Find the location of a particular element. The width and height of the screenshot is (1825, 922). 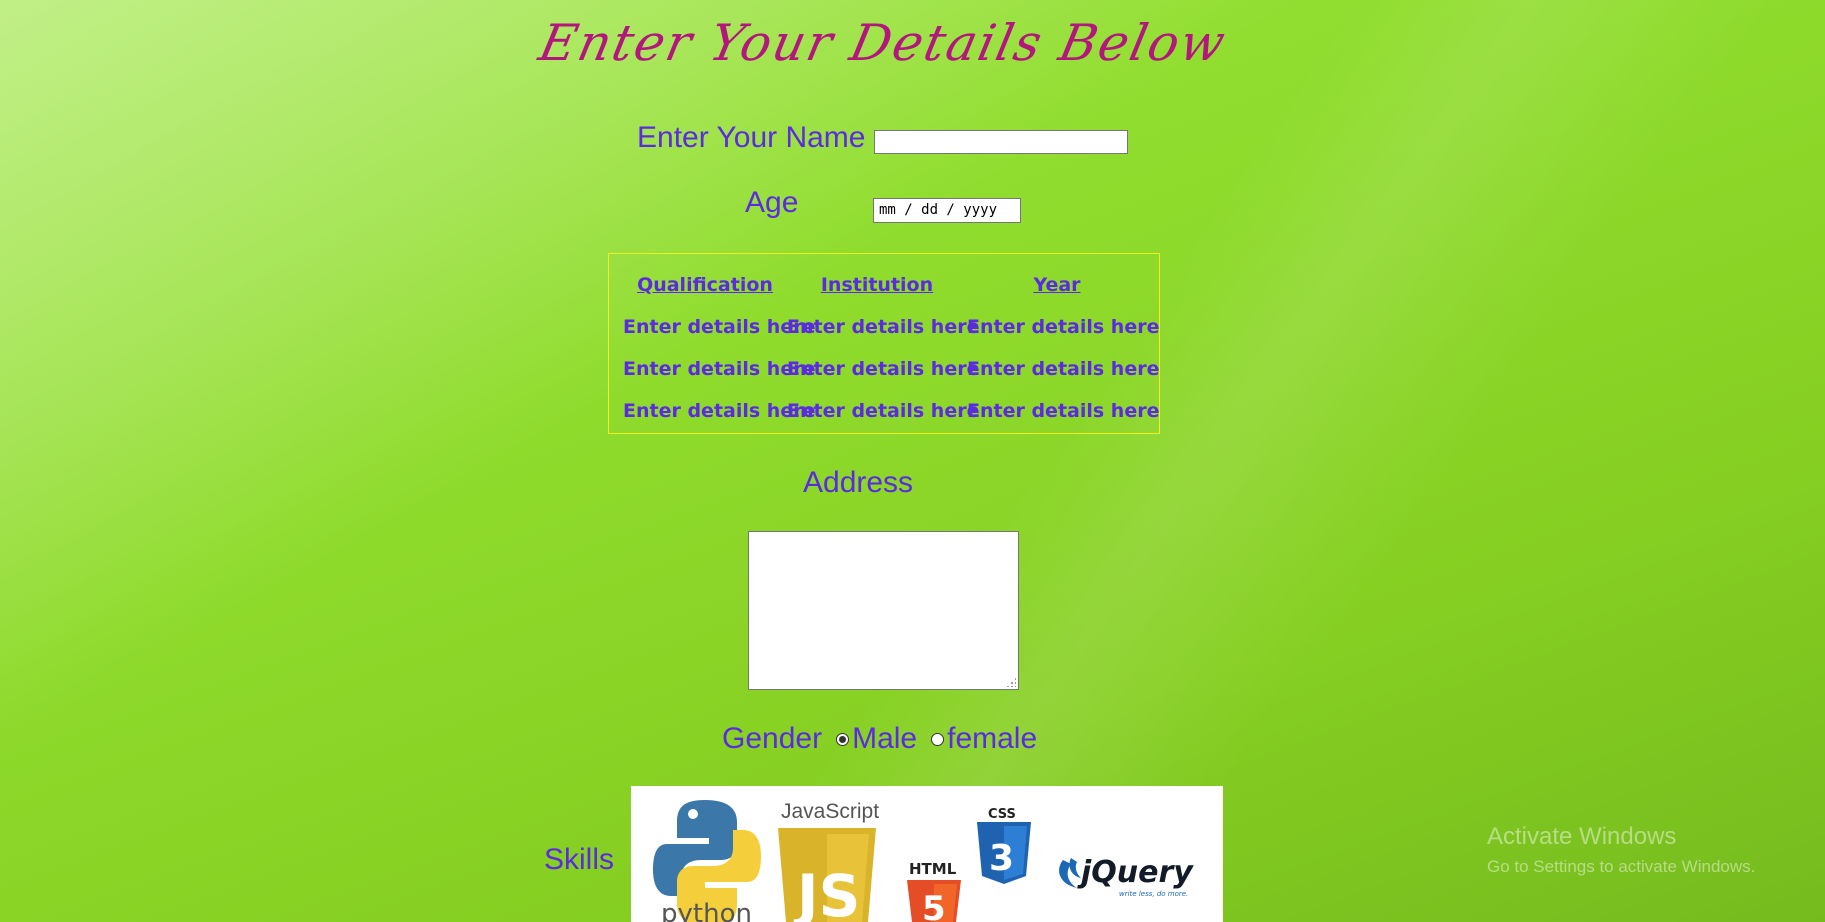

skills-logos: python JavaScript JS HTML 5 CSS 3 jQuery is located at coordinates (923, 861).